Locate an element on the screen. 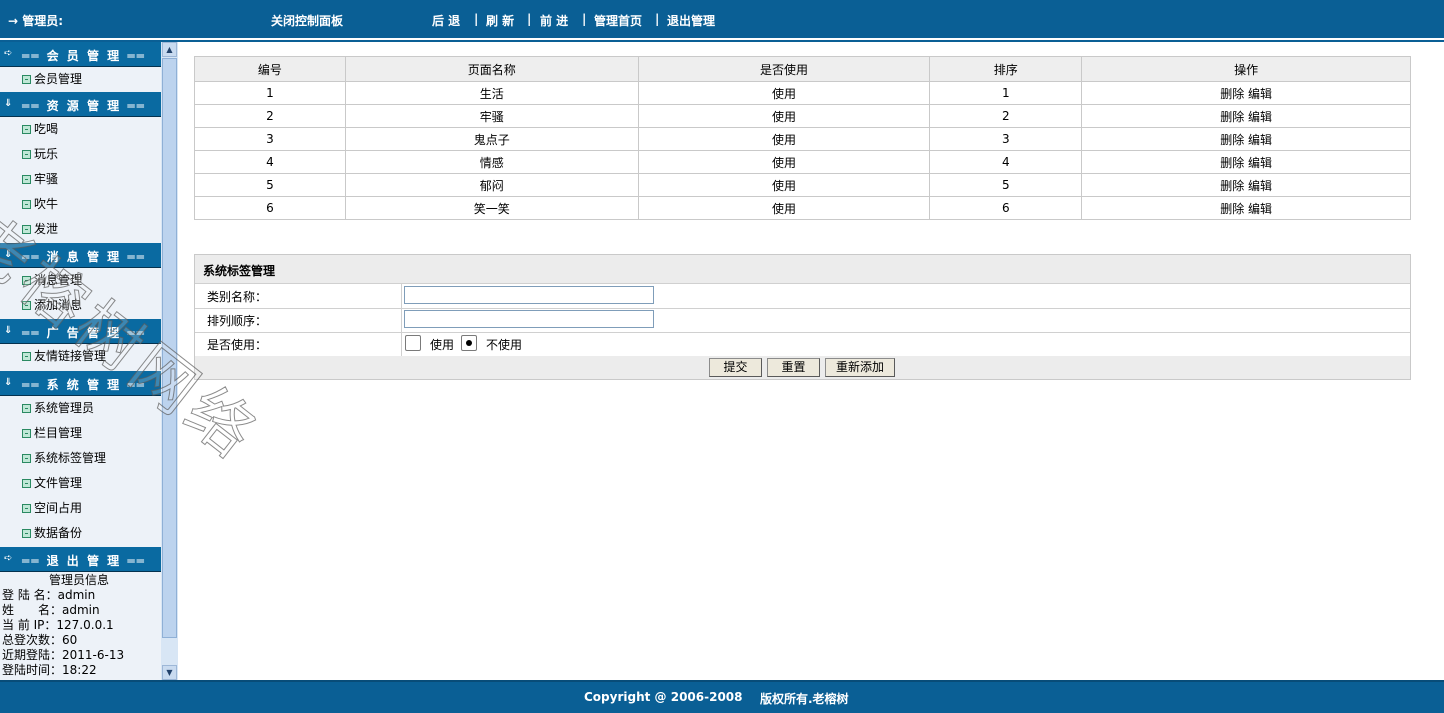  sidebar-item-member-management: 会员管理 is located at coordinates (52, 79).